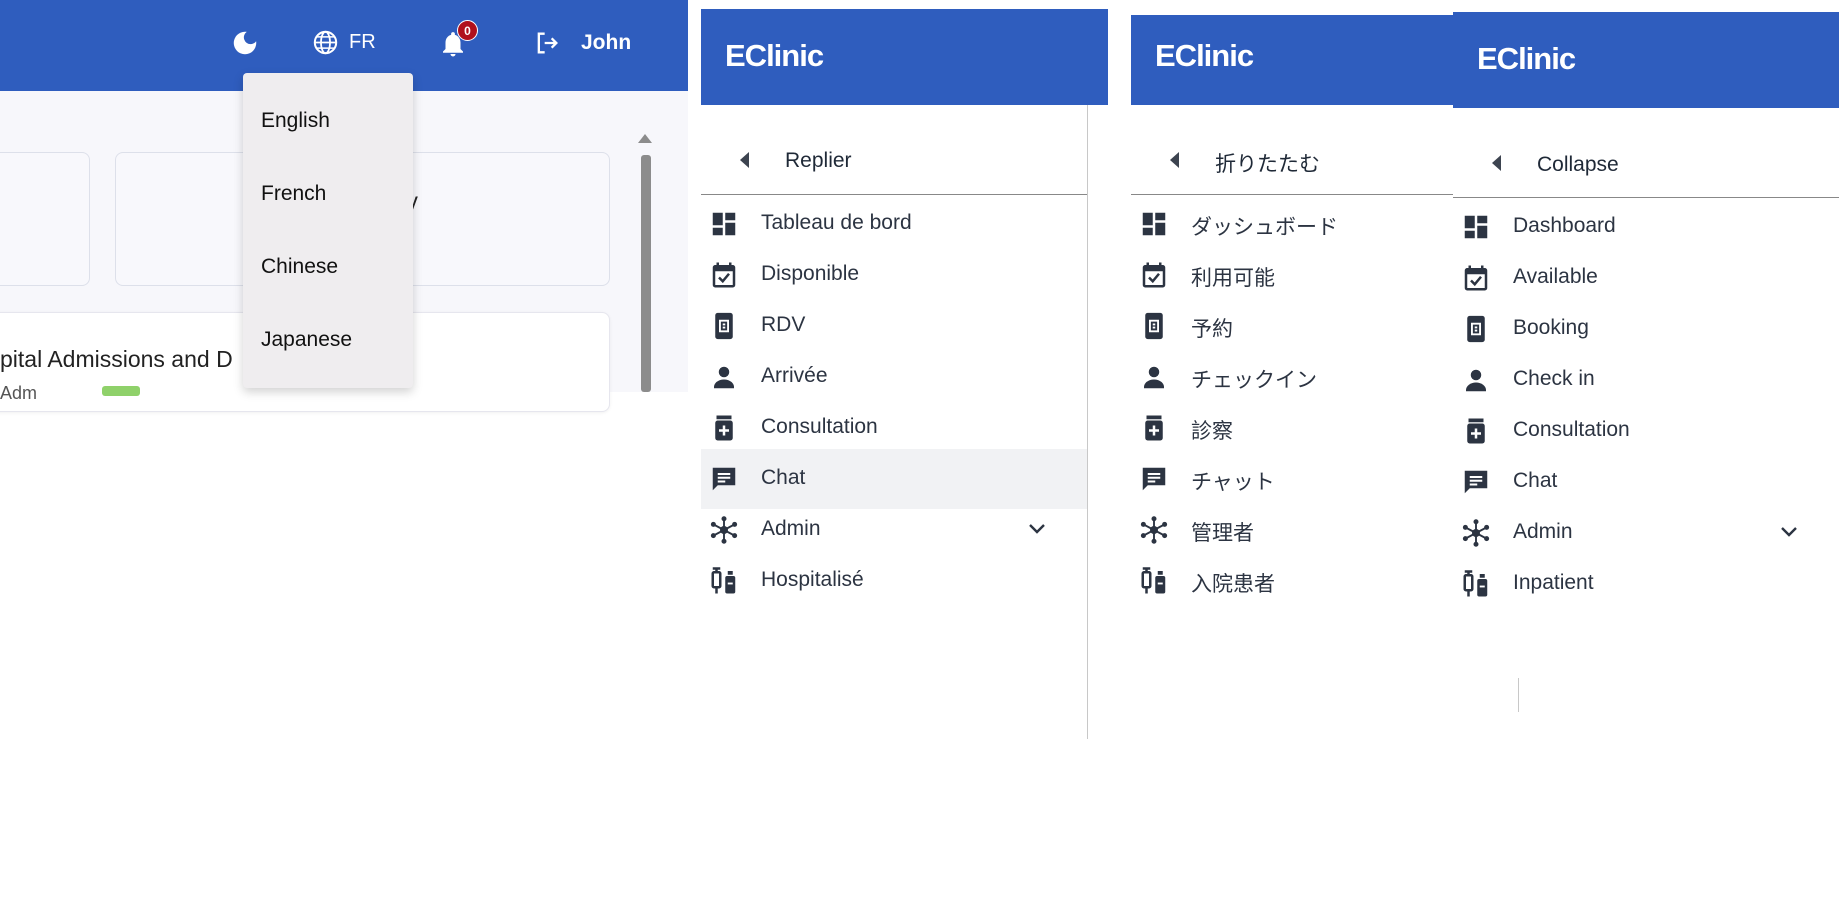 The image size is (1839, 914). Describe the element at coordinates (328, 230) in the screenshot. I see `language-dropdown-menu: English French Chinese Japanese` at that location.